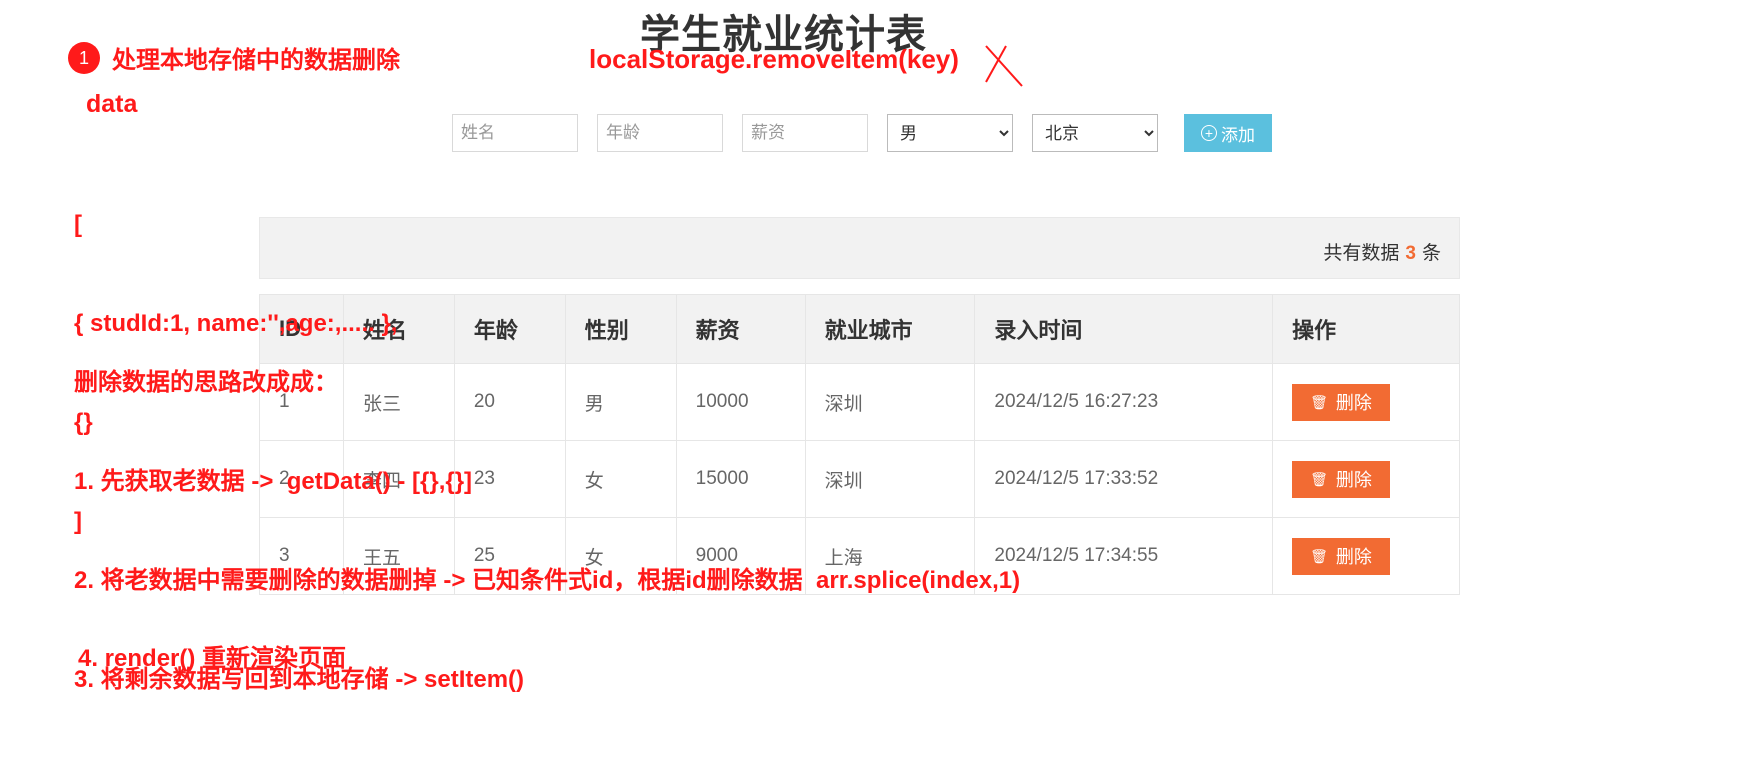 The image size is (1763, 774). I want to click on add-button-label: 添加, so click(1238, 135).